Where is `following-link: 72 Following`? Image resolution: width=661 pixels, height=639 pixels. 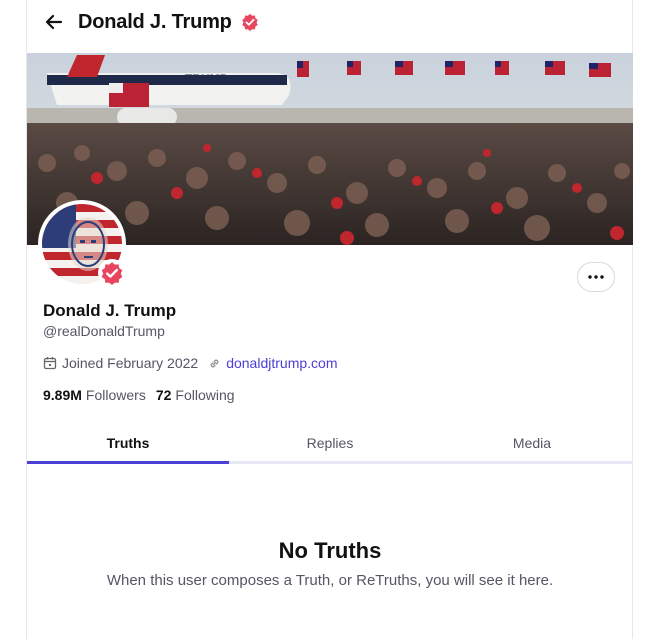
following-link: 72 Following is located at coordinates (195, 395).